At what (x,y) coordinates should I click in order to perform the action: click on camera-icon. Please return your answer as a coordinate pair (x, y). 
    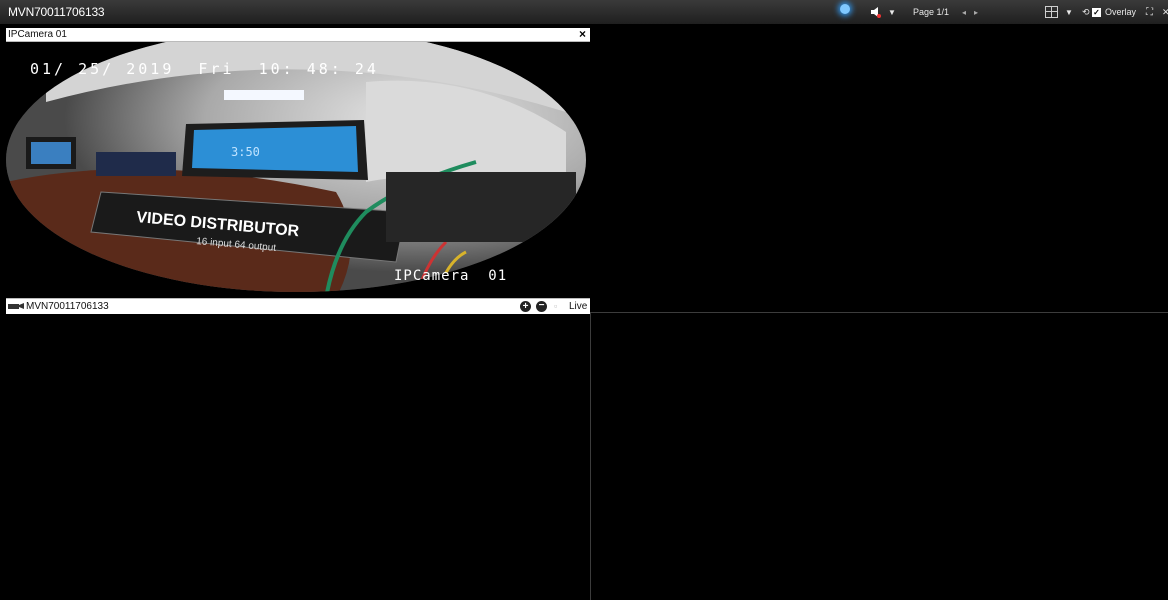
    Looking at the image, I should click on (16, 306).